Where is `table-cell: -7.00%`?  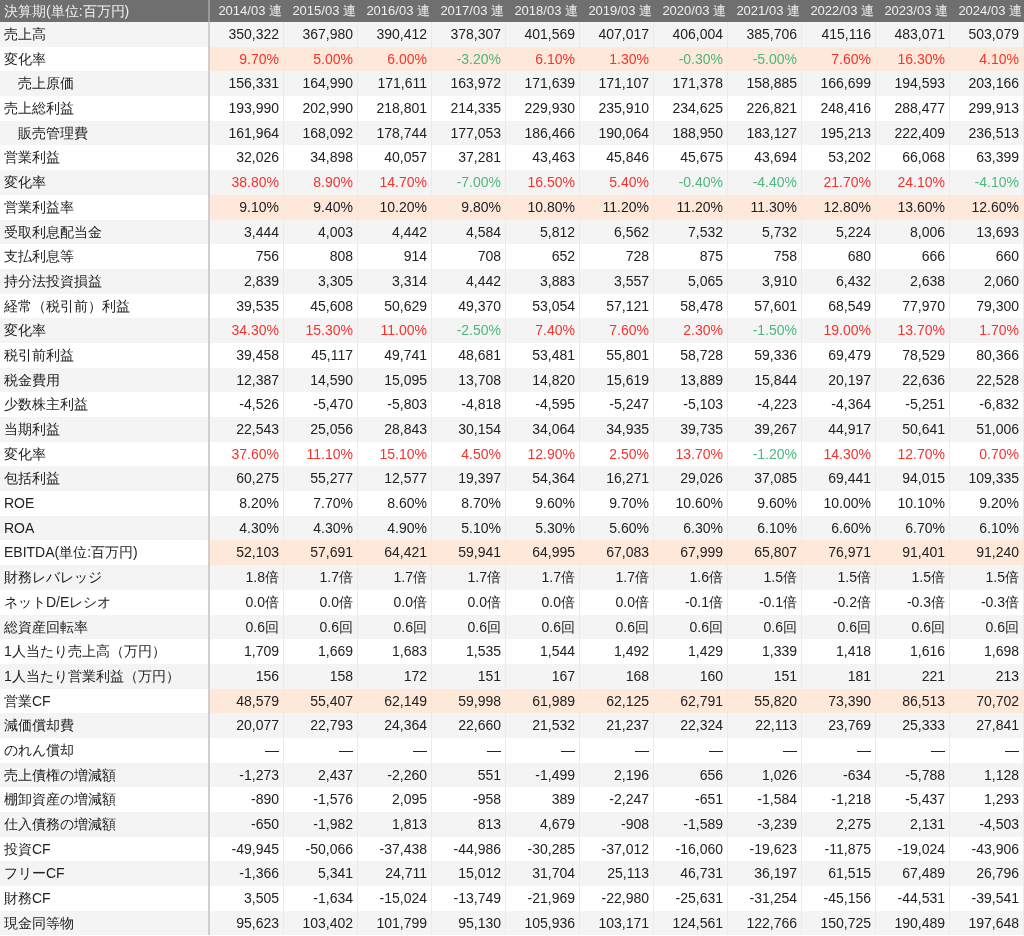
table-cell: -7.00% is located at coordinates (469, 182).